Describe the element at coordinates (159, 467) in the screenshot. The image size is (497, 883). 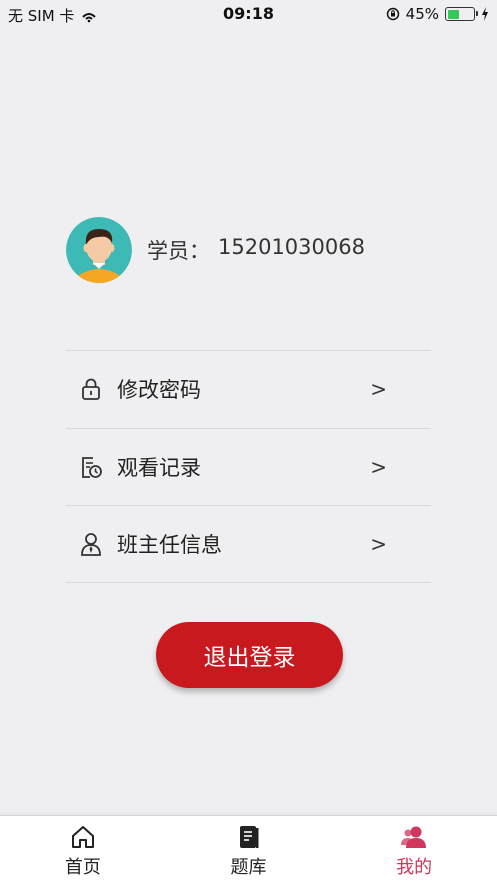
I see `menu-item-label: 观看记录` at that location.